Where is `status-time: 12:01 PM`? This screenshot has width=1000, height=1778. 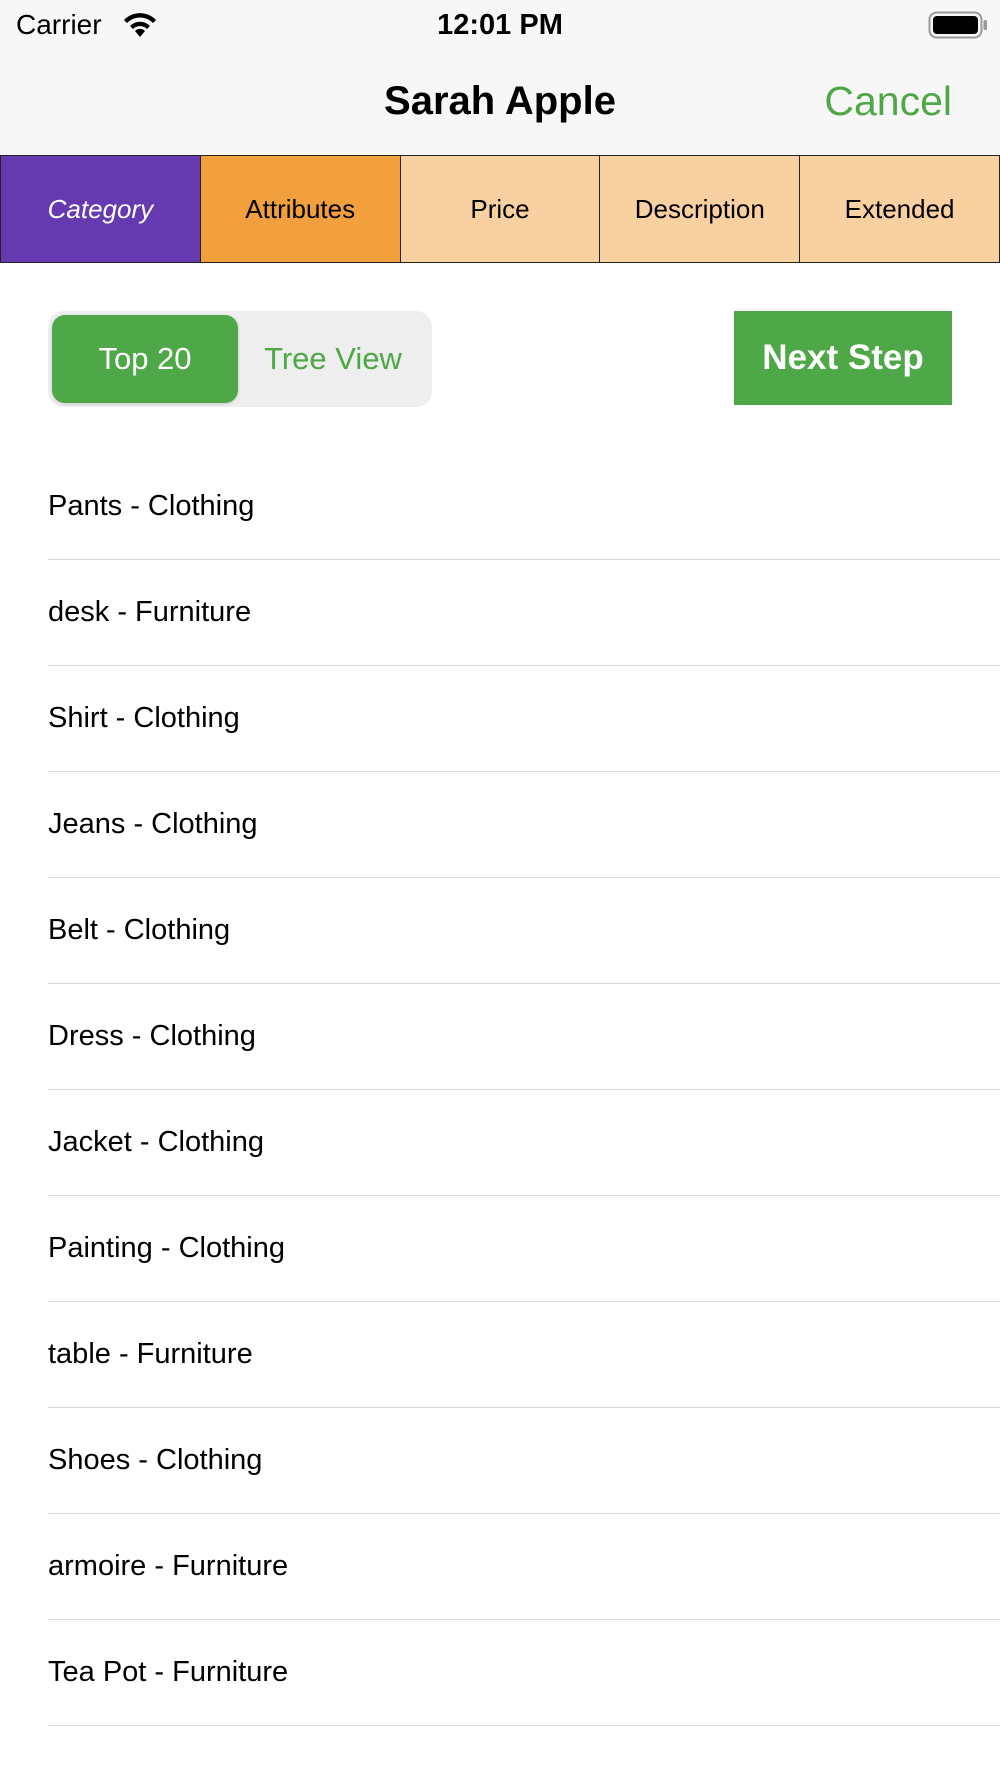 status-time: 12:01 PM is located at coordinates (500, 25).